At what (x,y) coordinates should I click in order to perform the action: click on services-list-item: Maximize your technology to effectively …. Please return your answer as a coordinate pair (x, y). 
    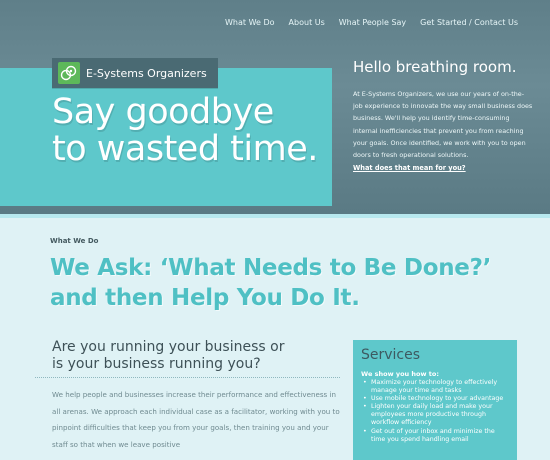
    Looking at the image, I should click on (436, 387).